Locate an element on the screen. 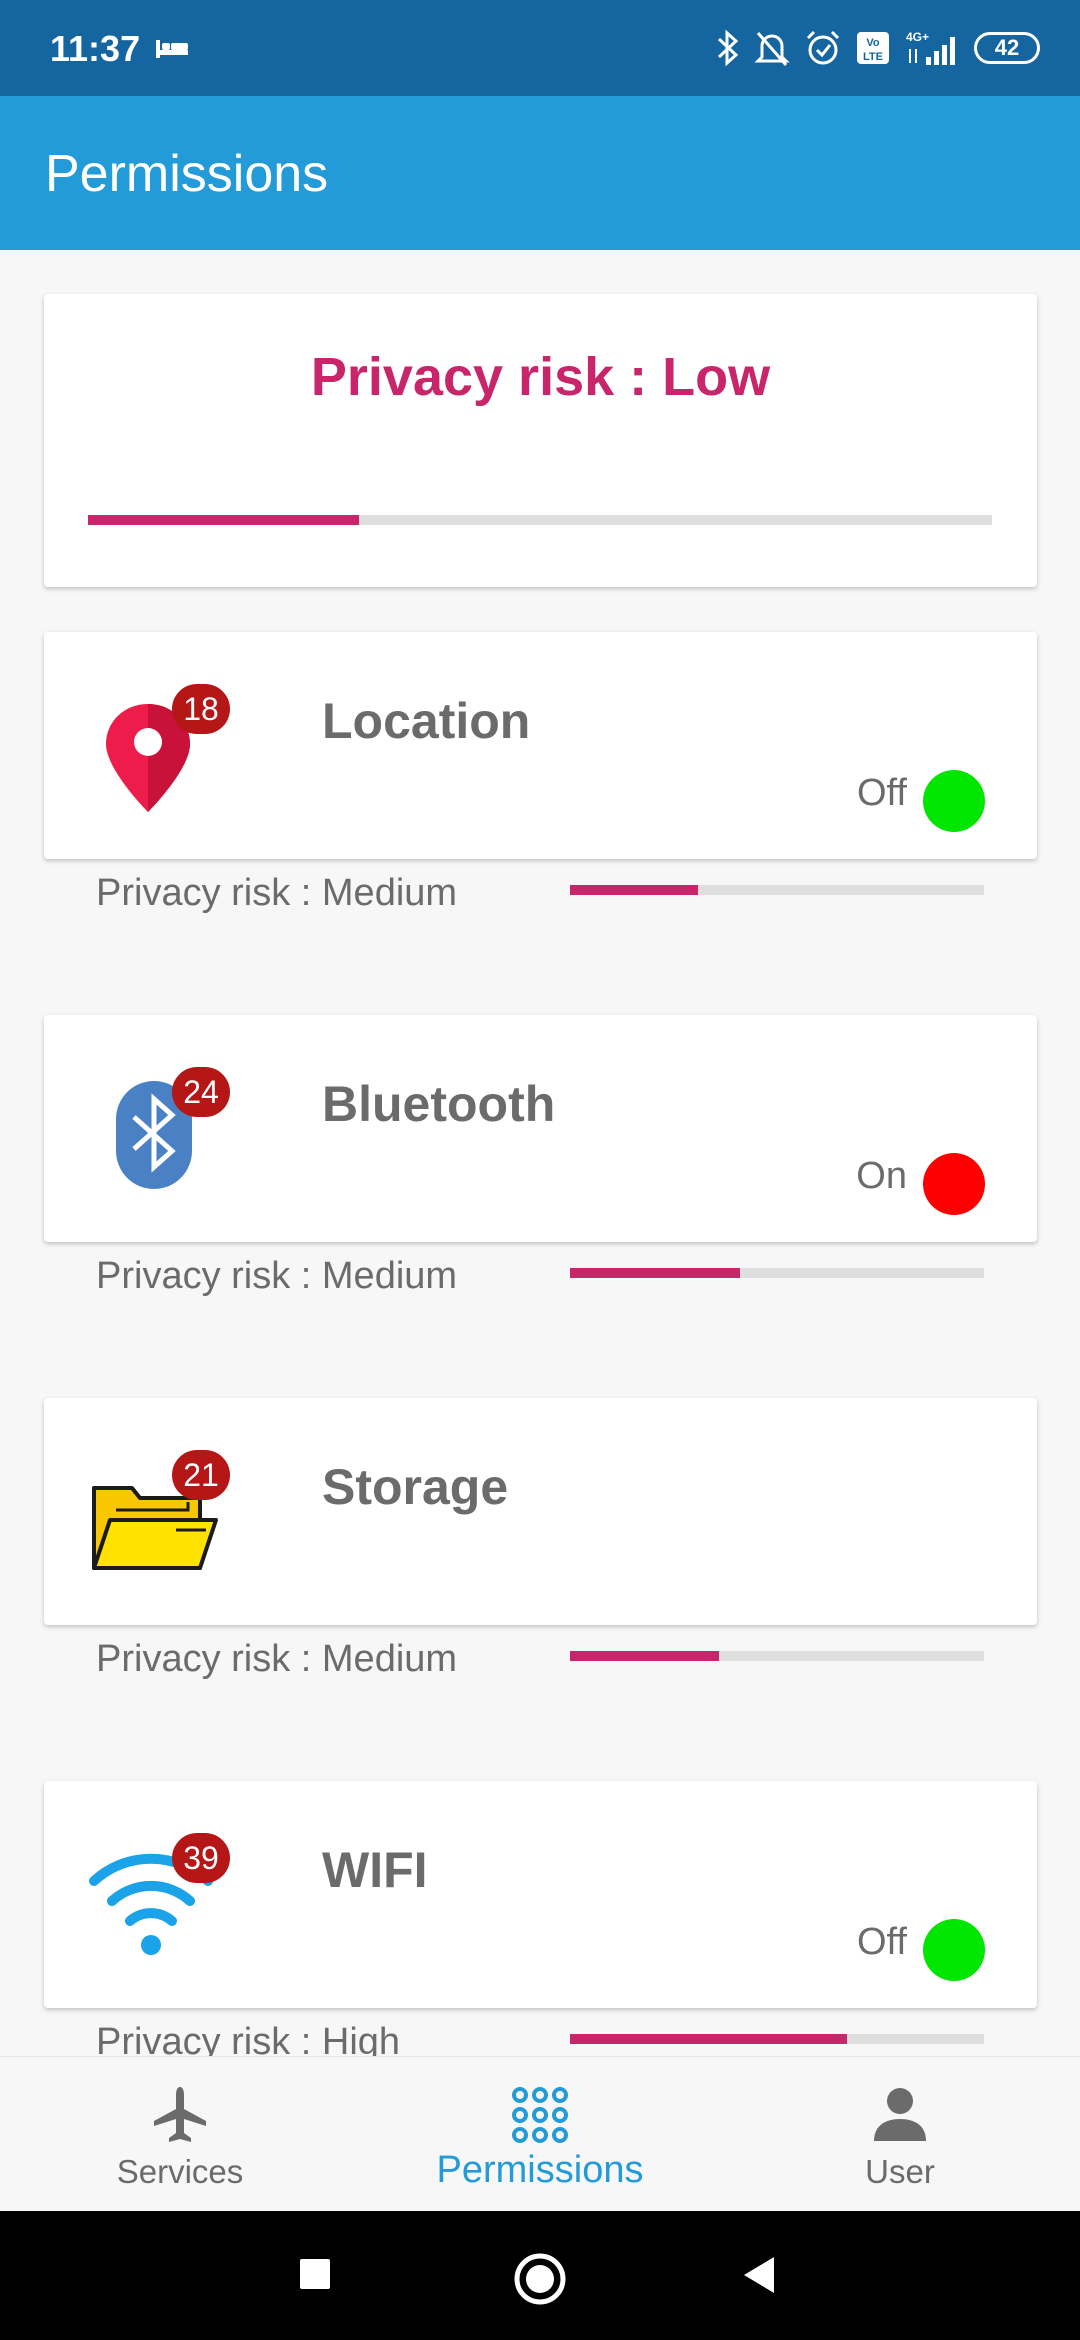 This screenshot has height=2340, width=1080. volte-icon: Vo LTE is located at coordinates (873, 48).